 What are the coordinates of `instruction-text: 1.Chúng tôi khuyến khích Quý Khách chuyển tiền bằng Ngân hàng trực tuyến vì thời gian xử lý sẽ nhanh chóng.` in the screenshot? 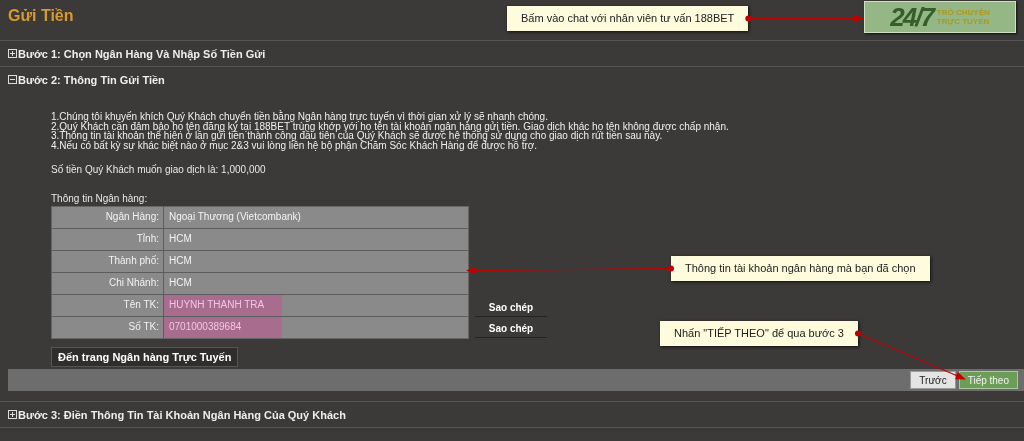 It's located at (300, 117).